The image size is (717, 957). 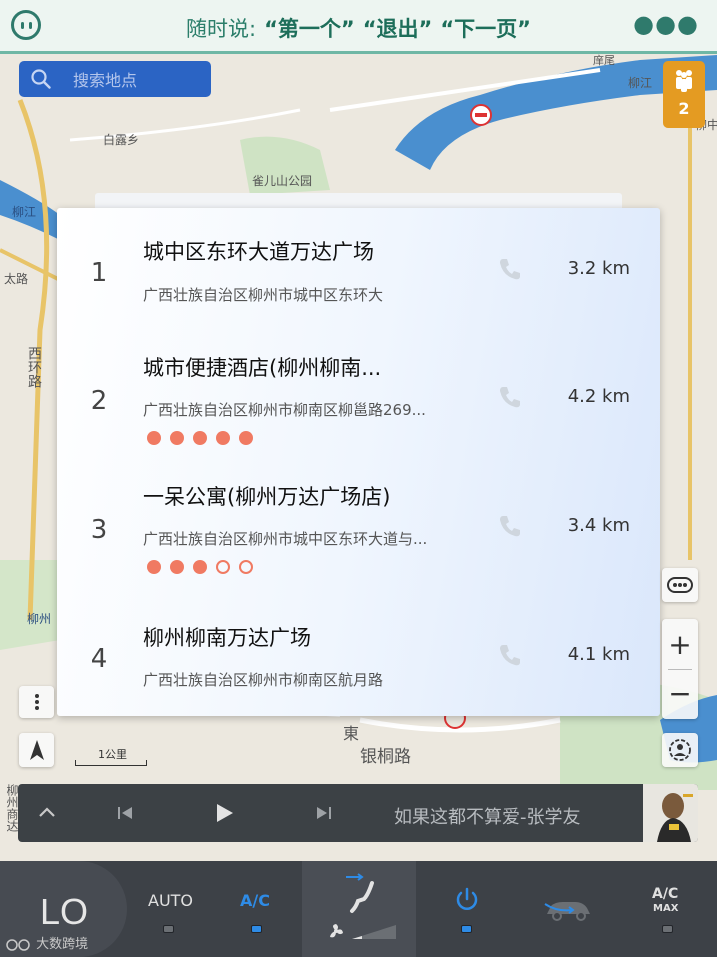 I want to click on map-label-xihuan: 西环路, so click(x=34, y=367).